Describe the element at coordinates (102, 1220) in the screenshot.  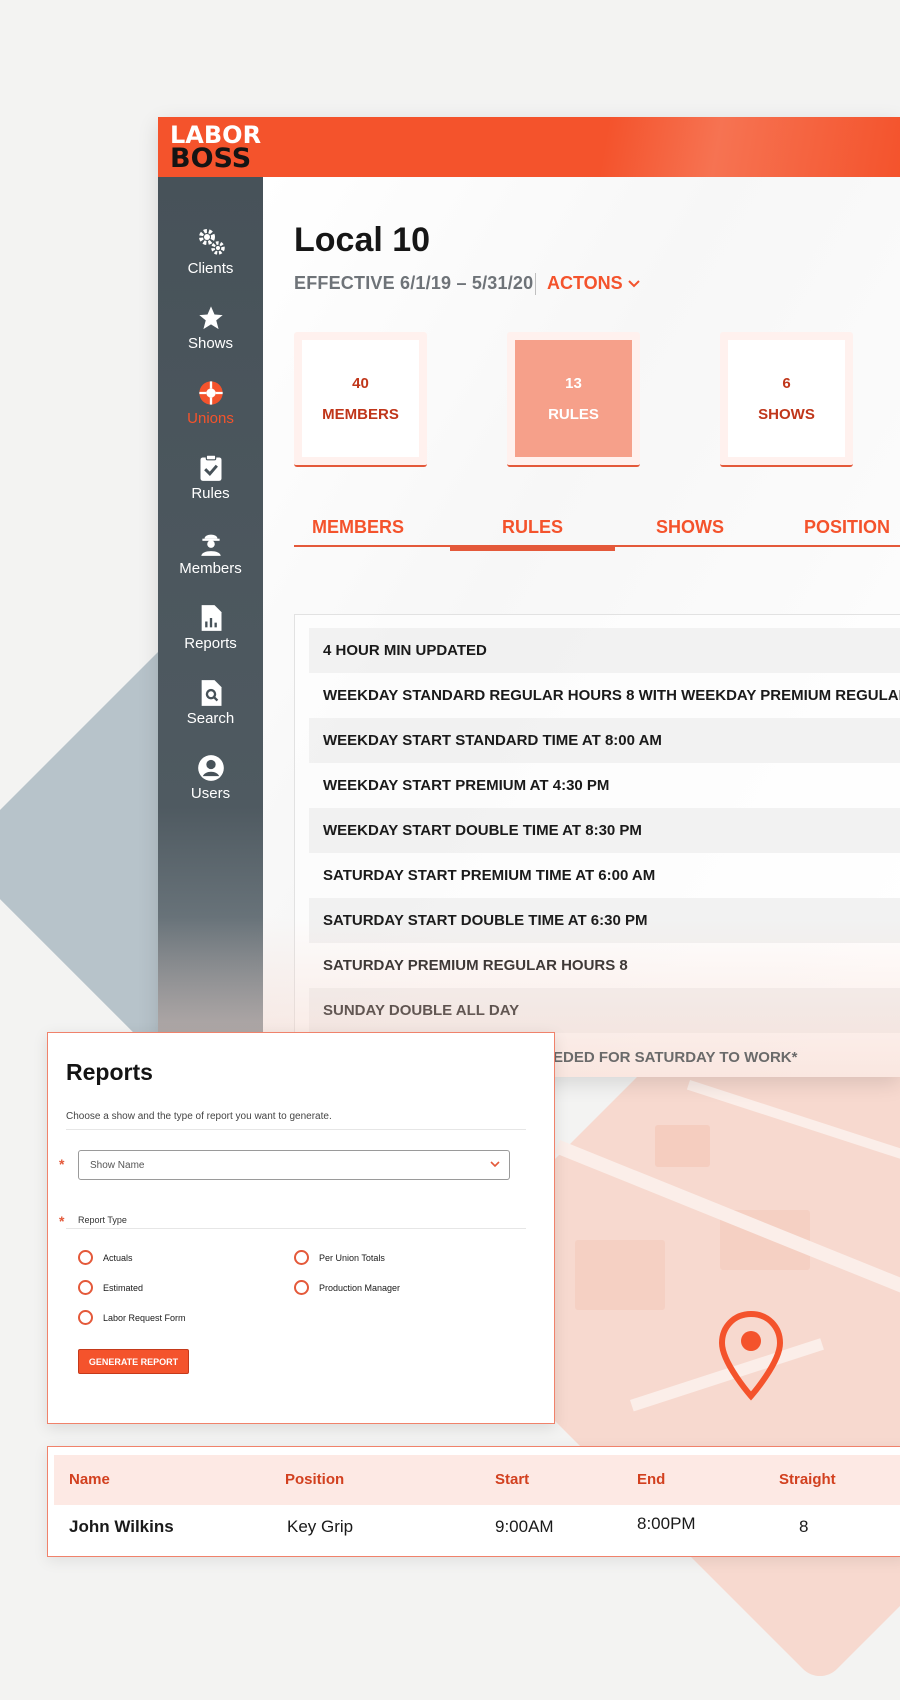
I see `report-type-label: Report Type` at that location.